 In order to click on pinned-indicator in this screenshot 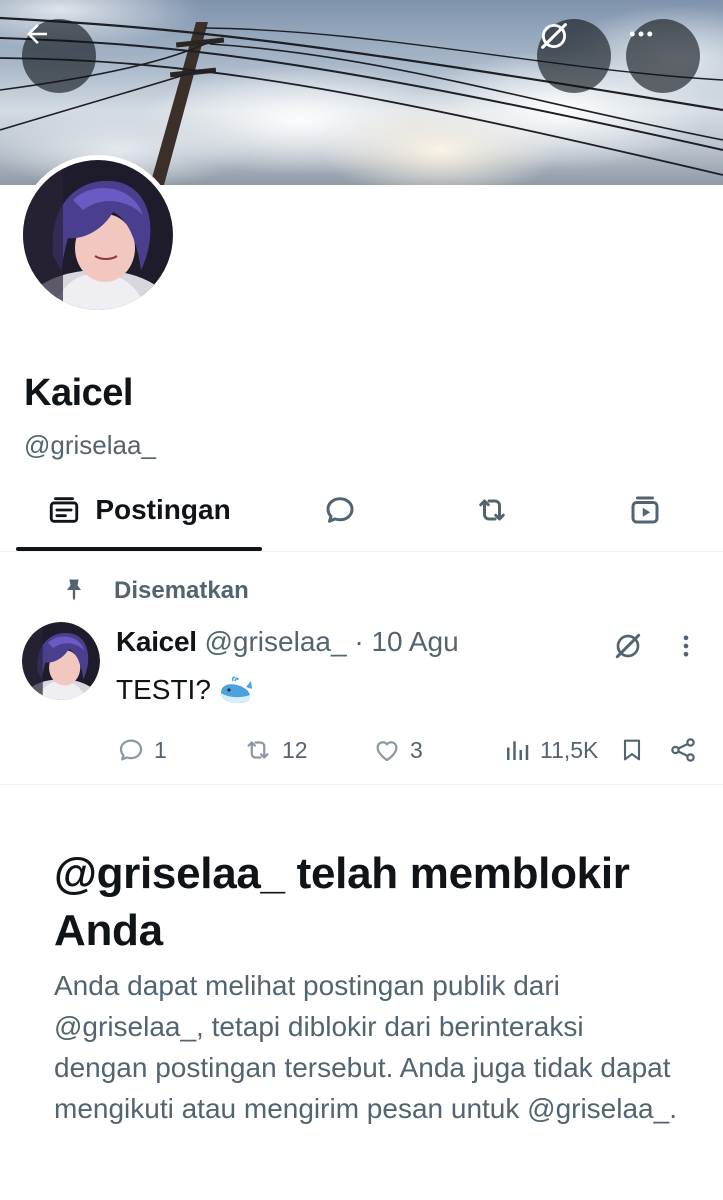, I will do `click(74, 590)`.